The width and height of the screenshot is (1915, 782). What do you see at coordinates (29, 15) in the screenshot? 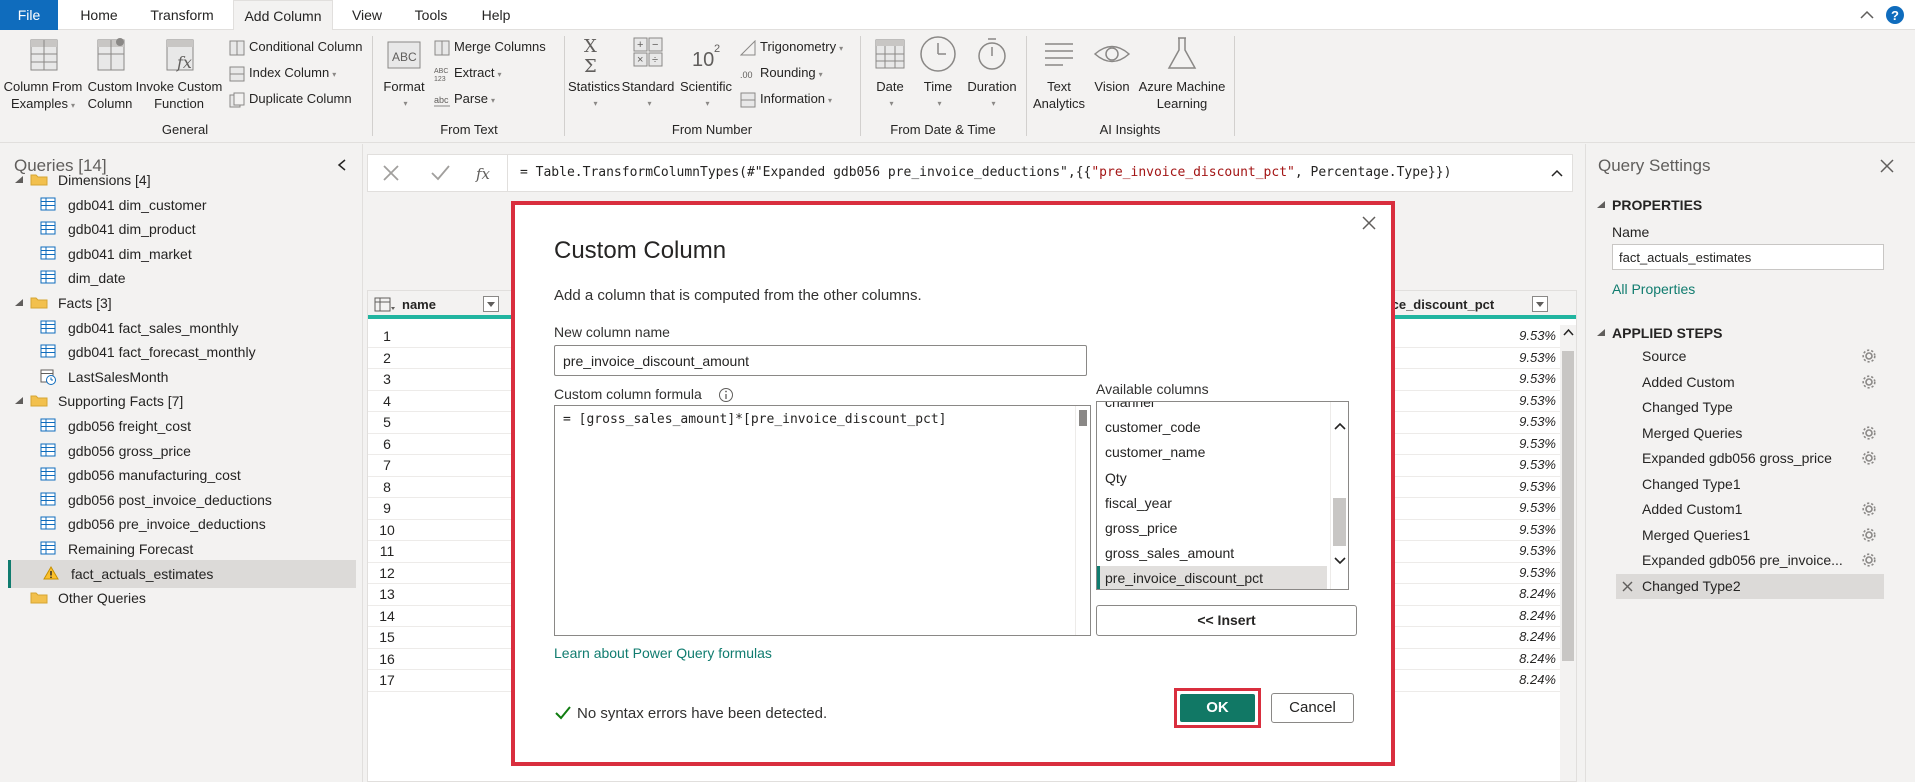
I see `tab-file: File` at bounding box center [29, 15].